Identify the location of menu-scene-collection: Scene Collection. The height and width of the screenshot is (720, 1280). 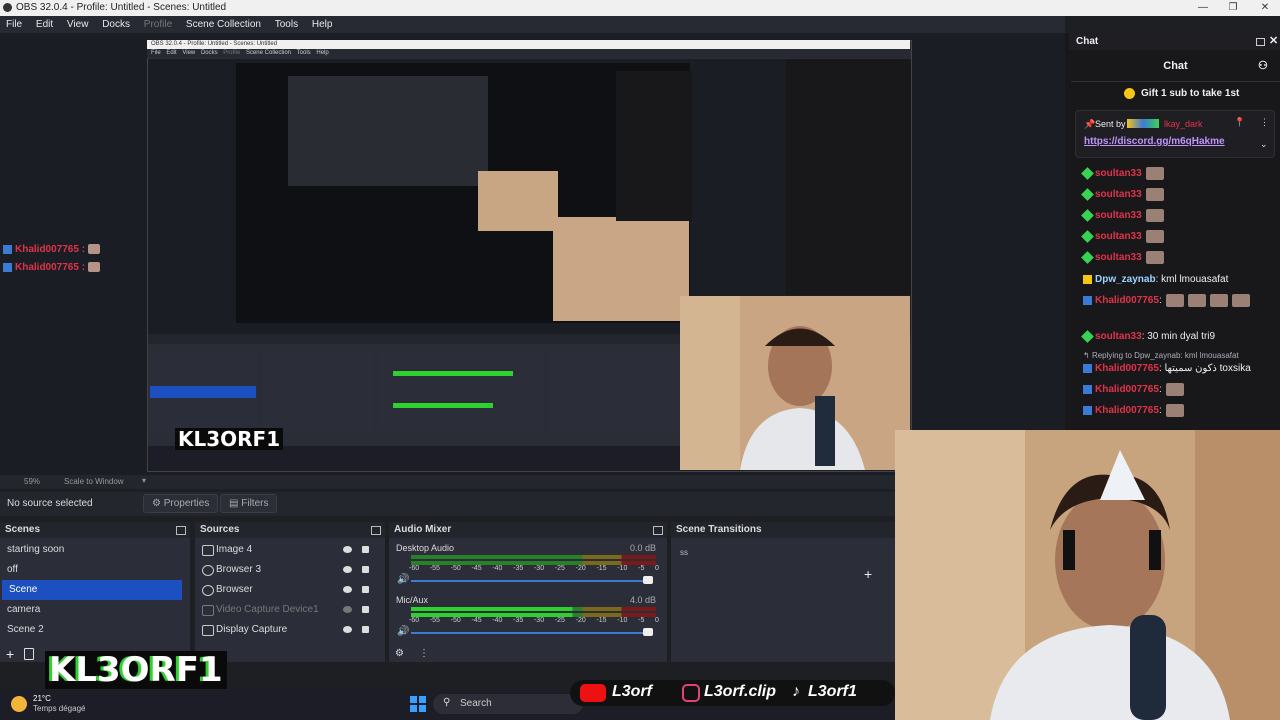
(223, 24).